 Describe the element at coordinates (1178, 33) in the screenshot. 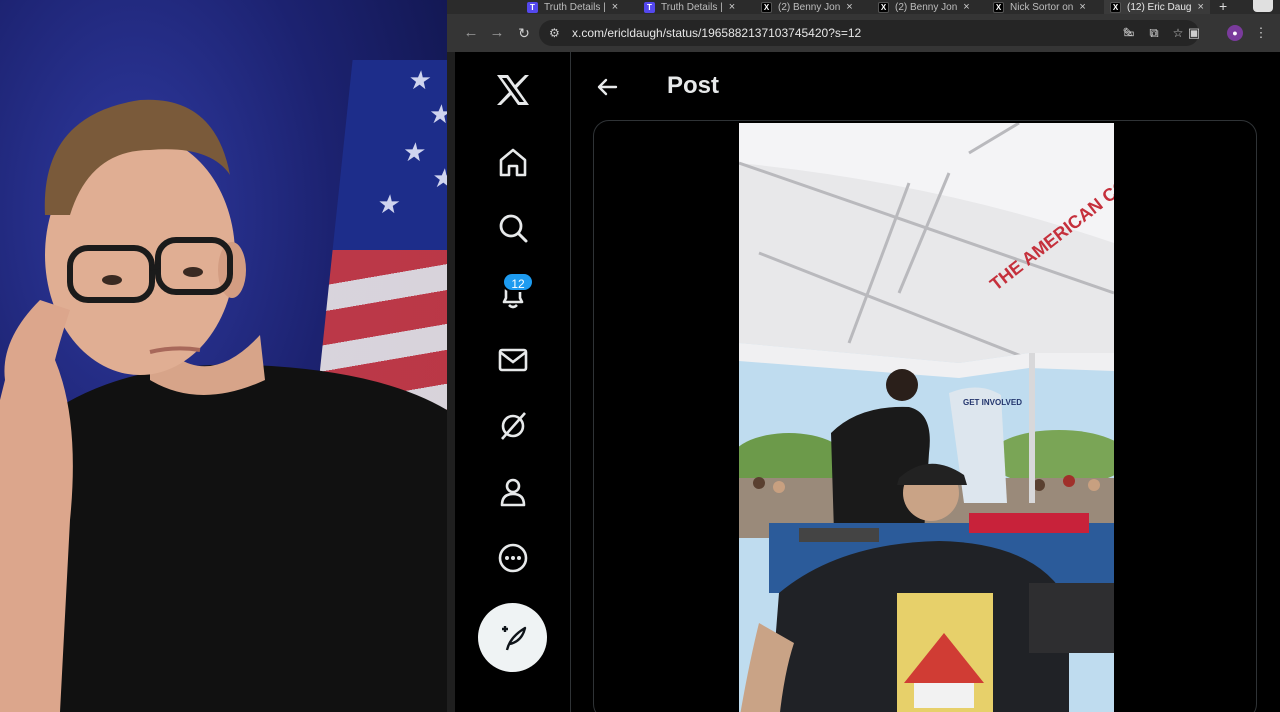

I see `bookmark-star-icon: ☆` at that location.